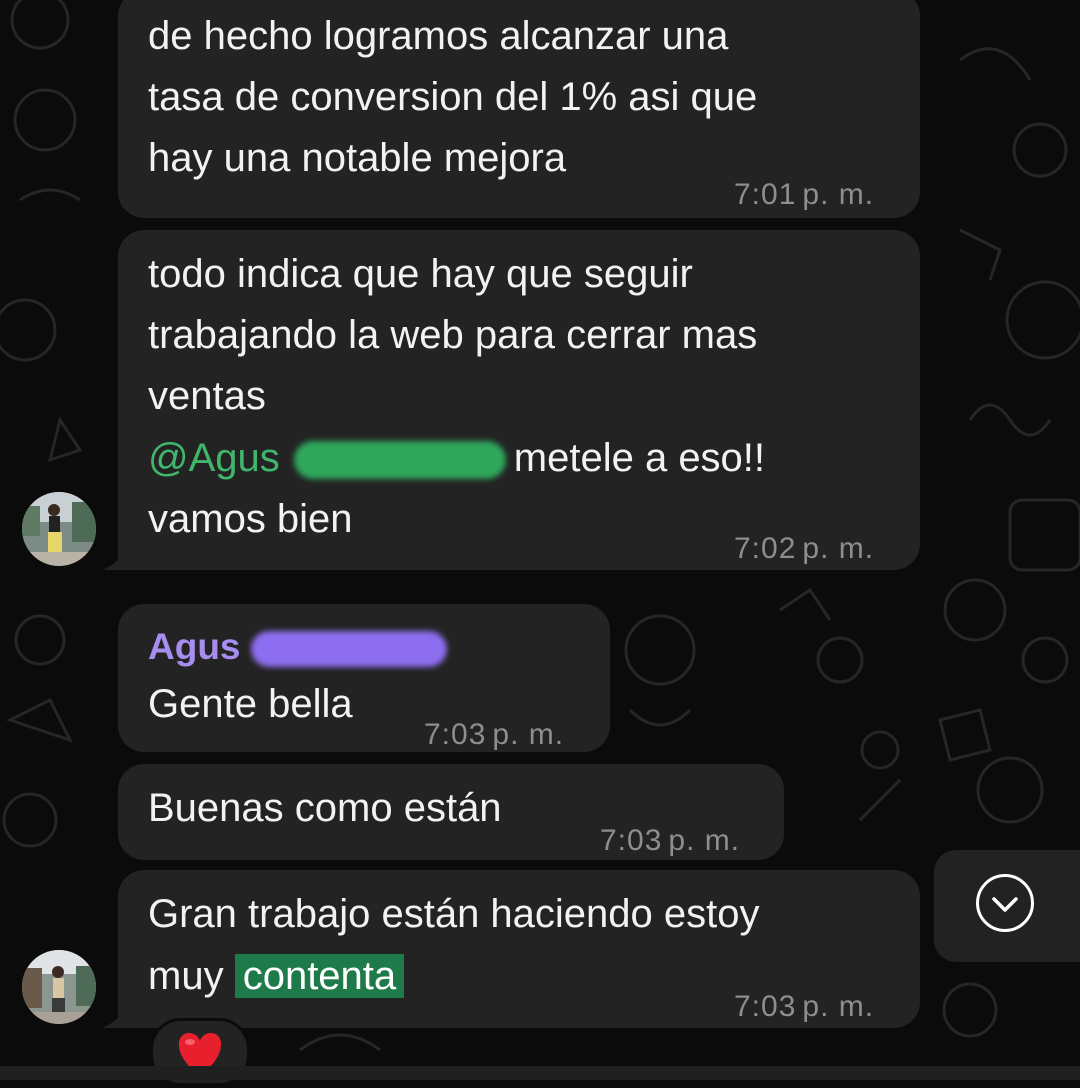  What do you see at coordinates (765, 194) in the screenshot?
I see `time-value: 7:01` at bounding box center [765, 194].